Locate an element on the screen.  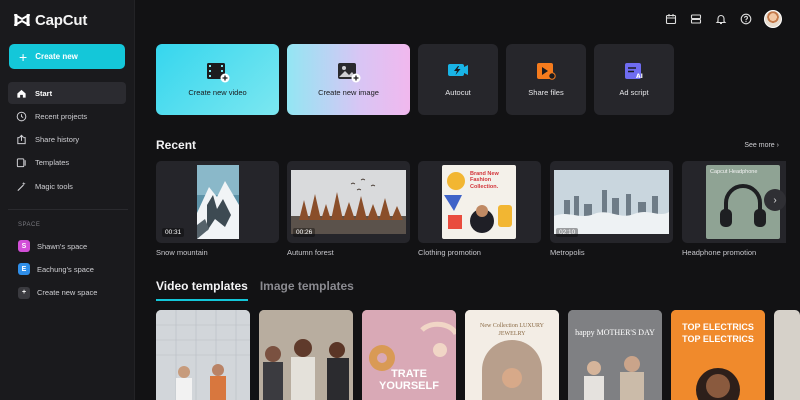
space-item-eachung: E Eachung's space is located at coordinates (67, 269).